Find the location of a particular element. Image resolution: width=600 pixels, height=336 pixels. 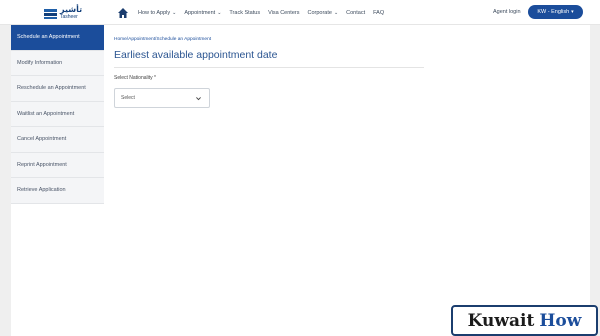

watermark-text-kuwait: Kuwait is located at coordinates (501, 320).